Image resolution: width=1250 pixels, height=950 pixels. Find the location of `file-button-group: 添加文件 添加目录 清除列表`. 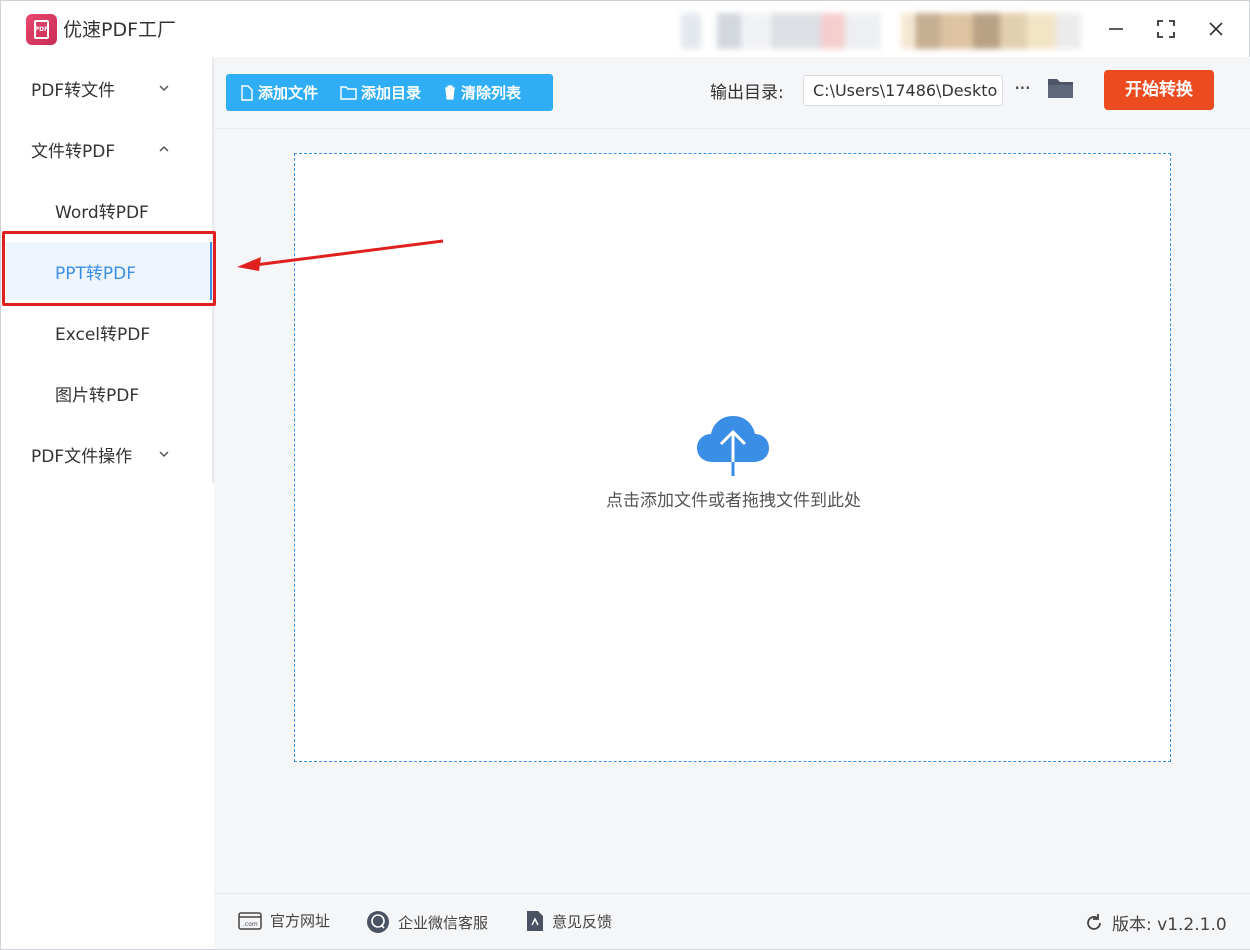

file-button-group: 添加文件 添加目录 清除列表 is located at coordinates (389, 92).